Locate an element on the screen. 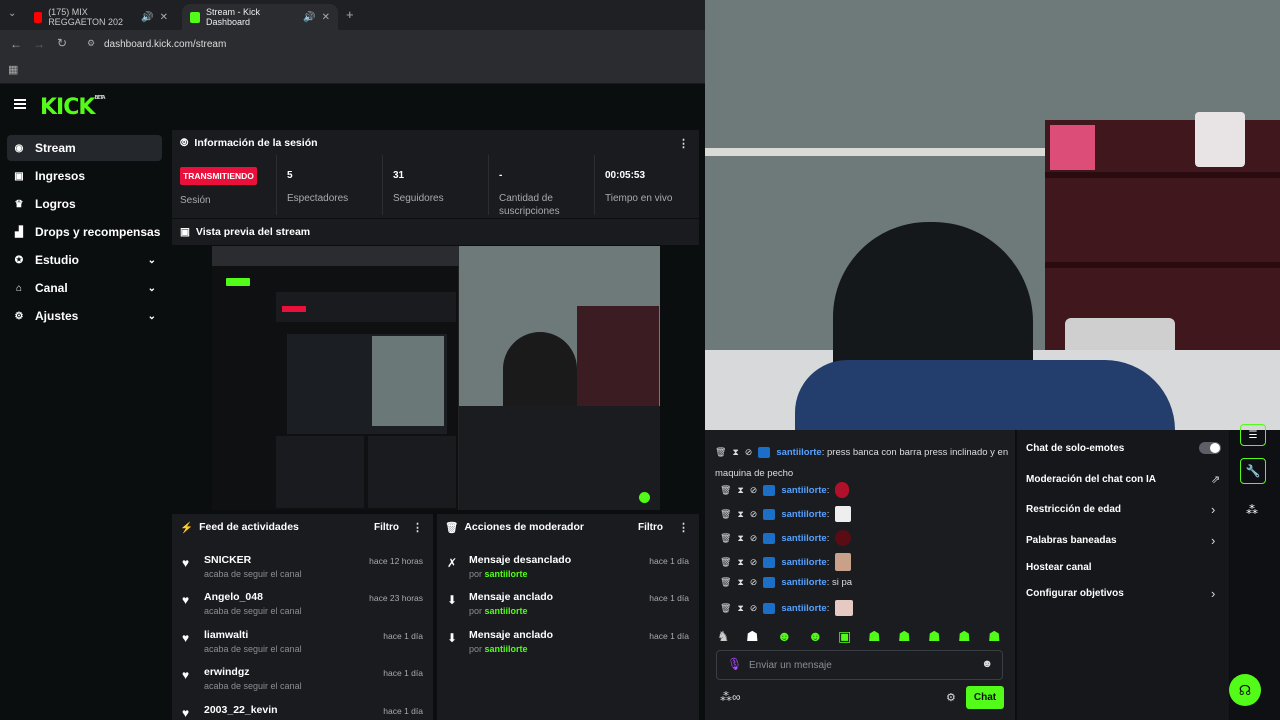  chat-text: : is located at coordinates (828, 490).